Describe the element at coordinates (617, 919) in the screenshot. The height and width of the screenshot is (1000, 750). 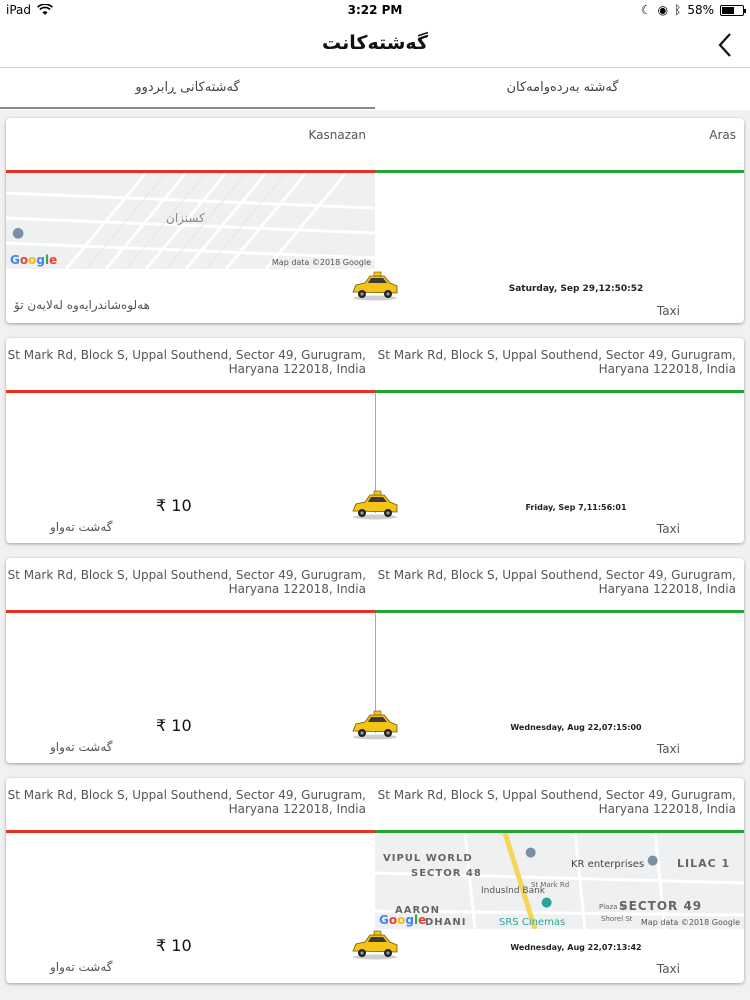
I see `map-label-shorel: Shorel St` at that location.